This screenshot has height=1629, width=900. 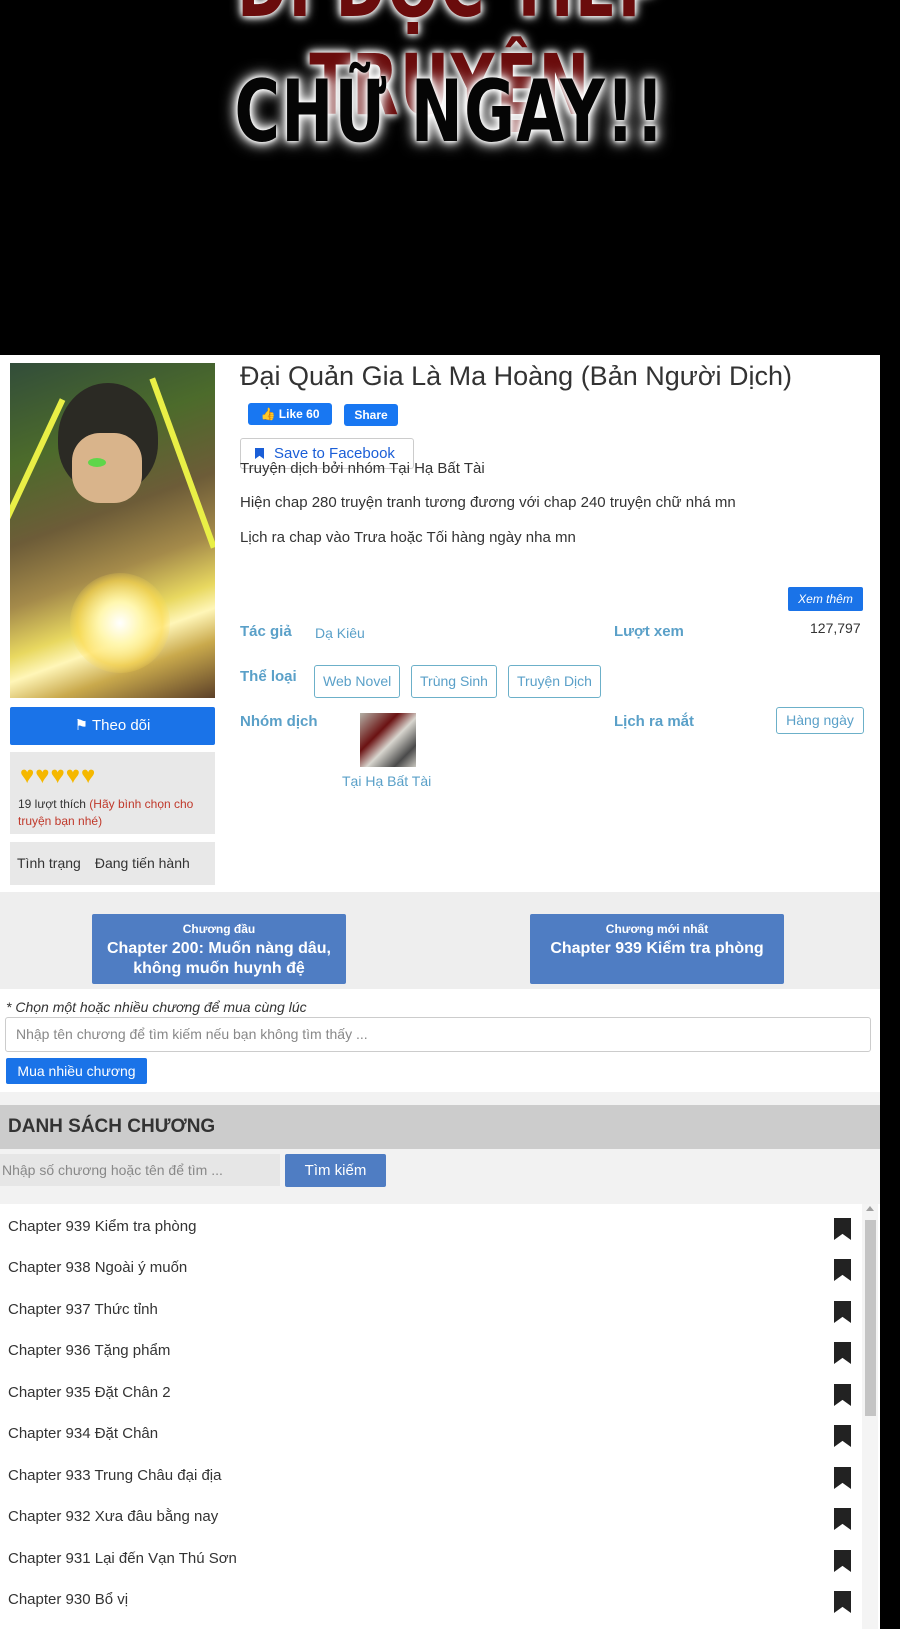 I want to click on release-label: Lịch ra mắt, so click(x=654, y=721).